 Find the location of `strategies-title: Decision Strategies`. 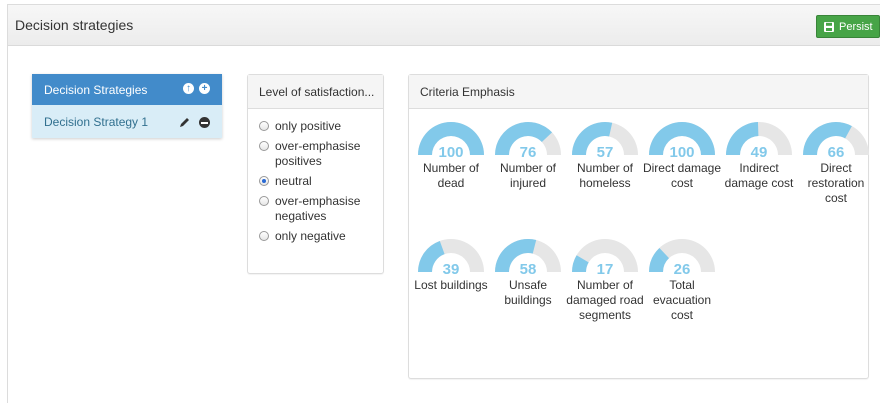

strategies-title: Decision Strategies is located at coordinates (96, 89).